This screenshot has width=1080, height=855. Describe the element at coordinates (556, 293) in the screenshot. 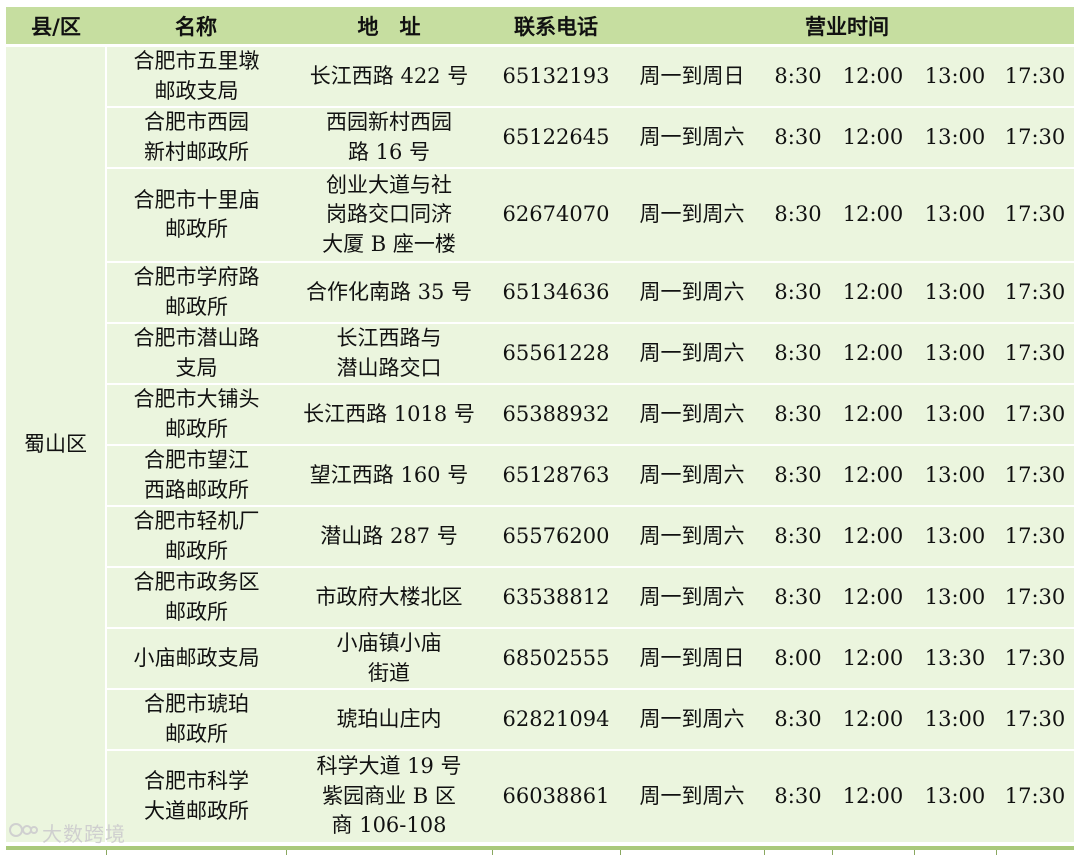

I see `row-phone: 65134636` at that location.